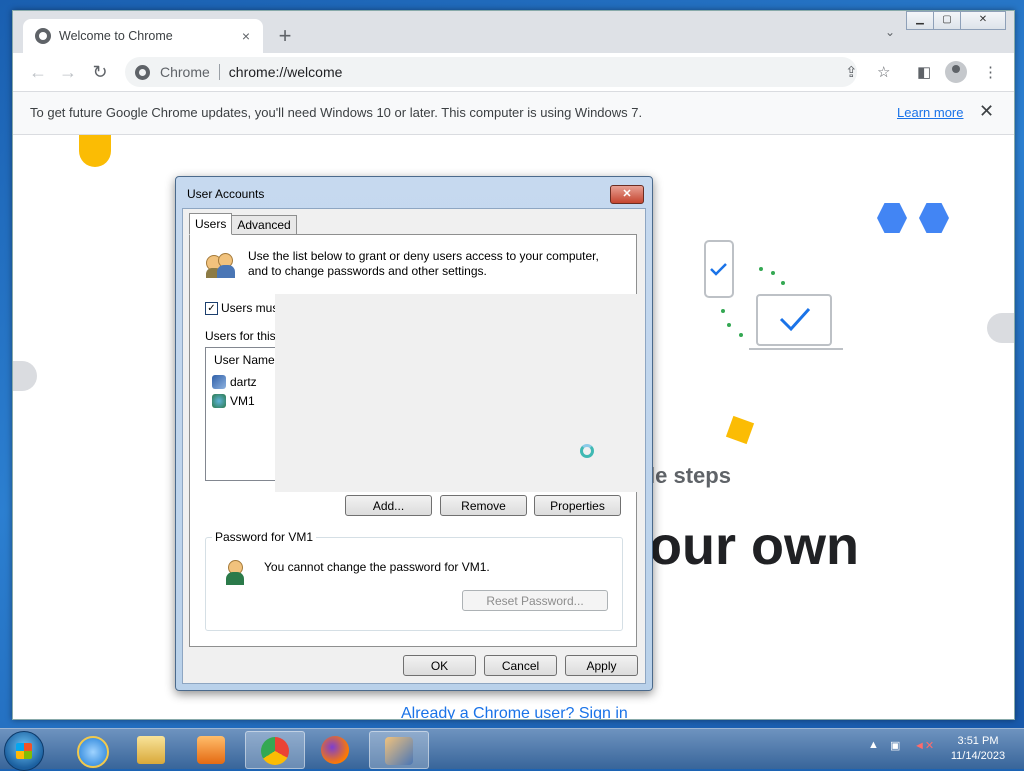 Image resolution: width=1024 pixels, height=771 pixels. I want to click on domain-user-icon, so click(219, 401).